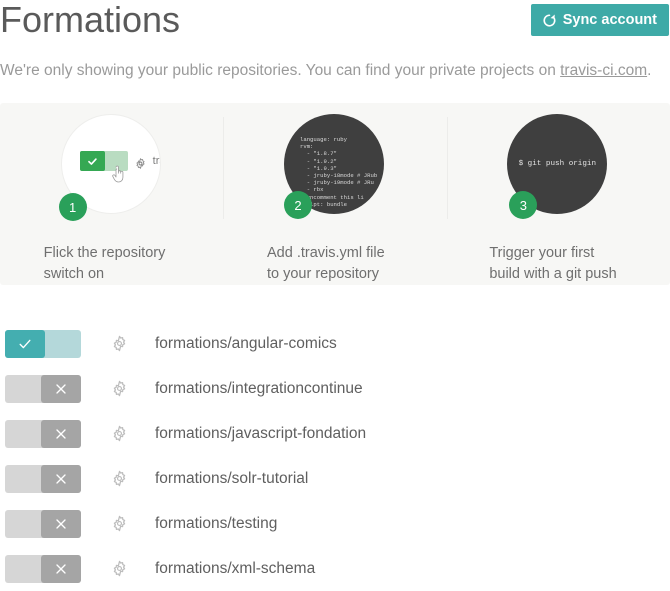 This screenshot has width=670, height=591. Describe the element at coordinates (609, 20) in the screenshot. I see `sync-account-label: Sync account` at that location.